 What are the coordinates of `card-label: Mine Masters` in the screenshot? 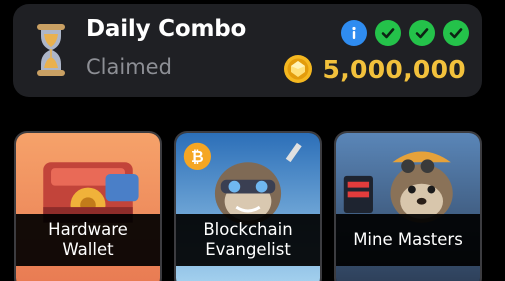 It's located at (408, 240).